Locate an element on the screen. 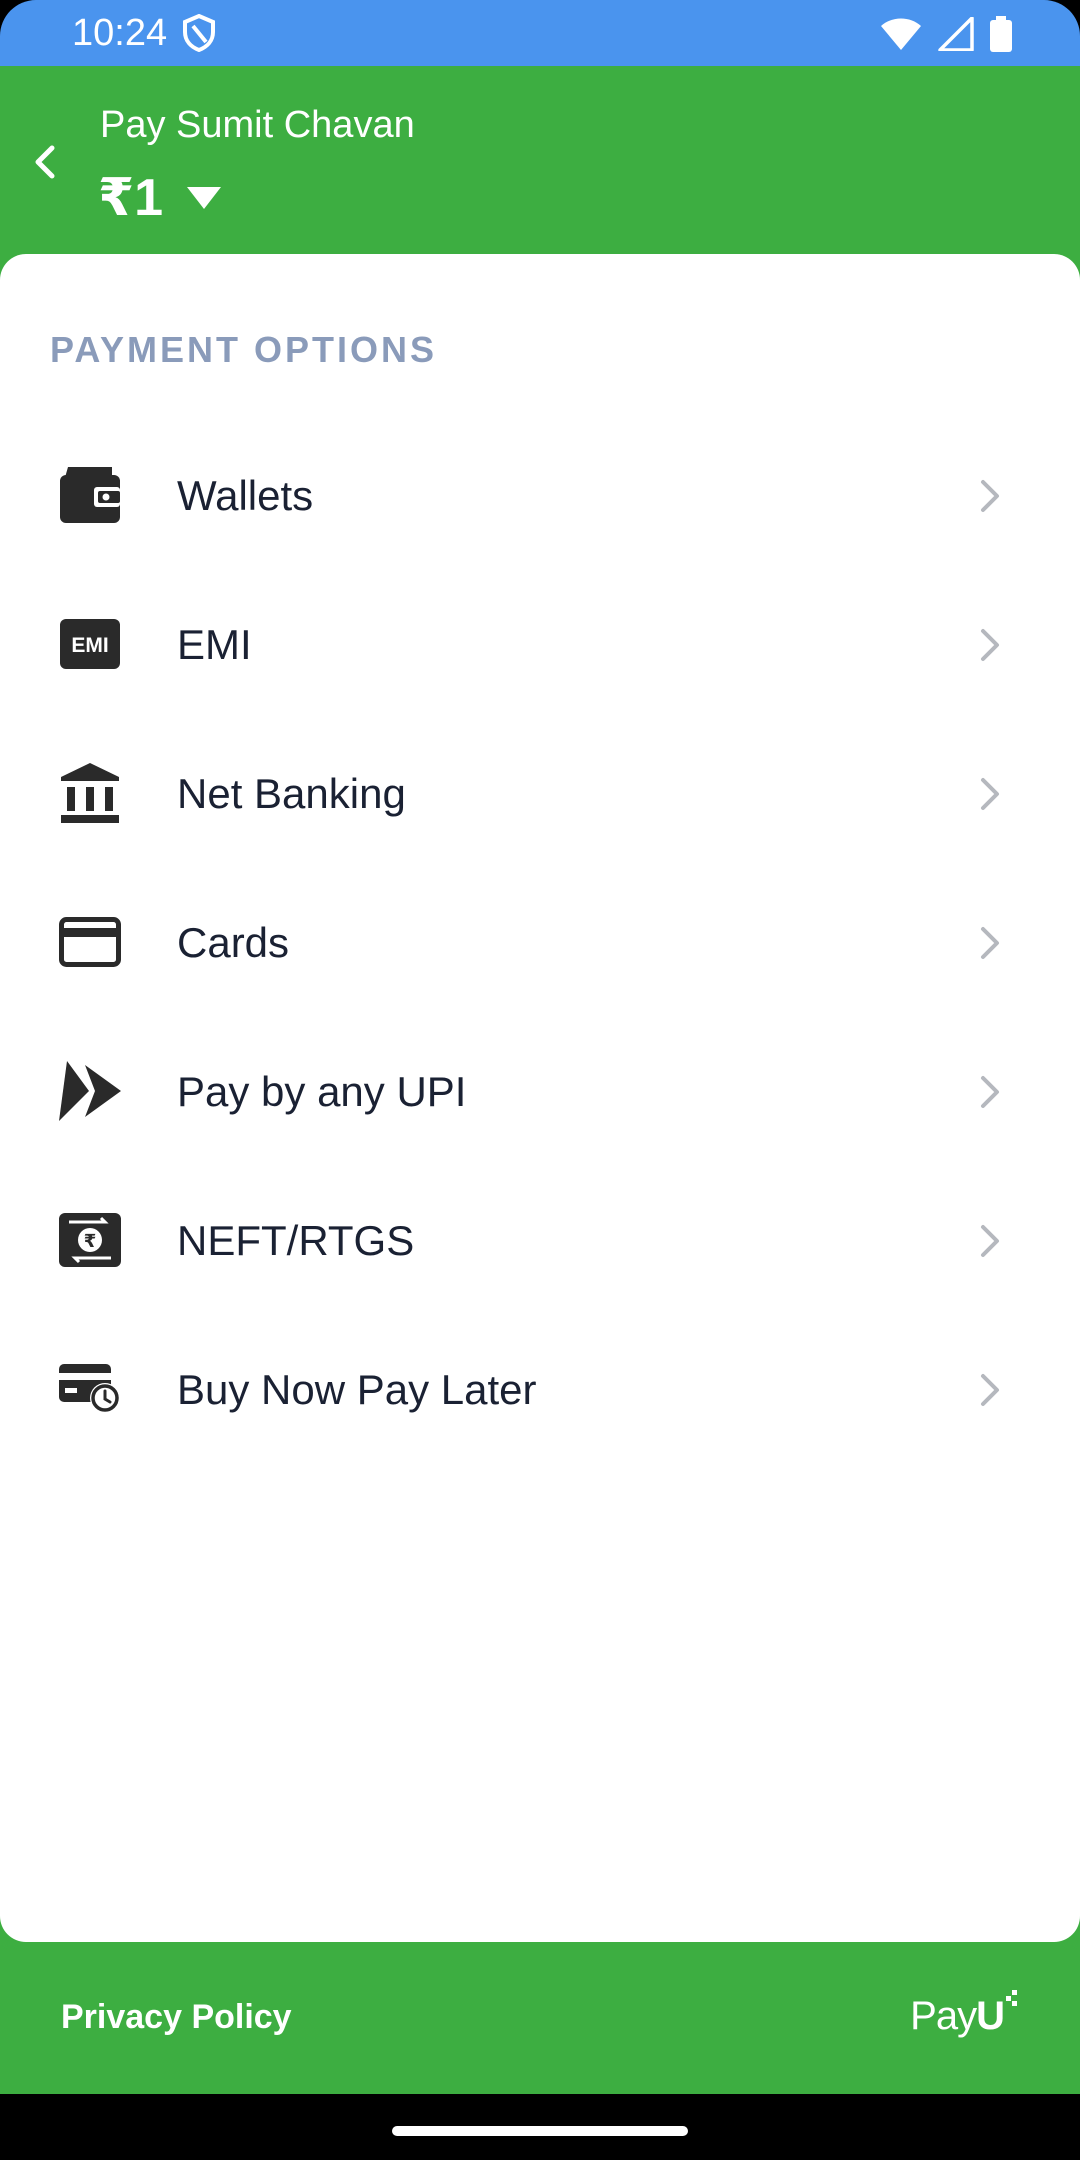 The height and width of the screenshot is (2160, 1080). navigation-bar is located at coordinates (540, 2127).